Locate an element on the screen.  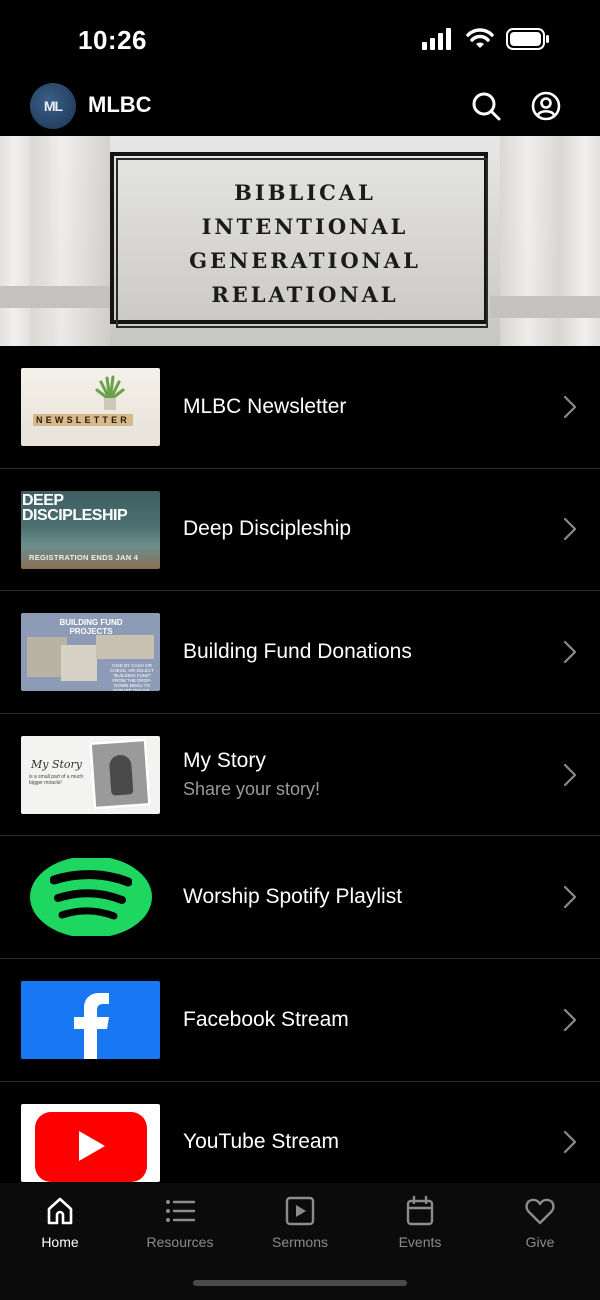
banner-line: GENERATIONAL is located at coordinates (305, 260).